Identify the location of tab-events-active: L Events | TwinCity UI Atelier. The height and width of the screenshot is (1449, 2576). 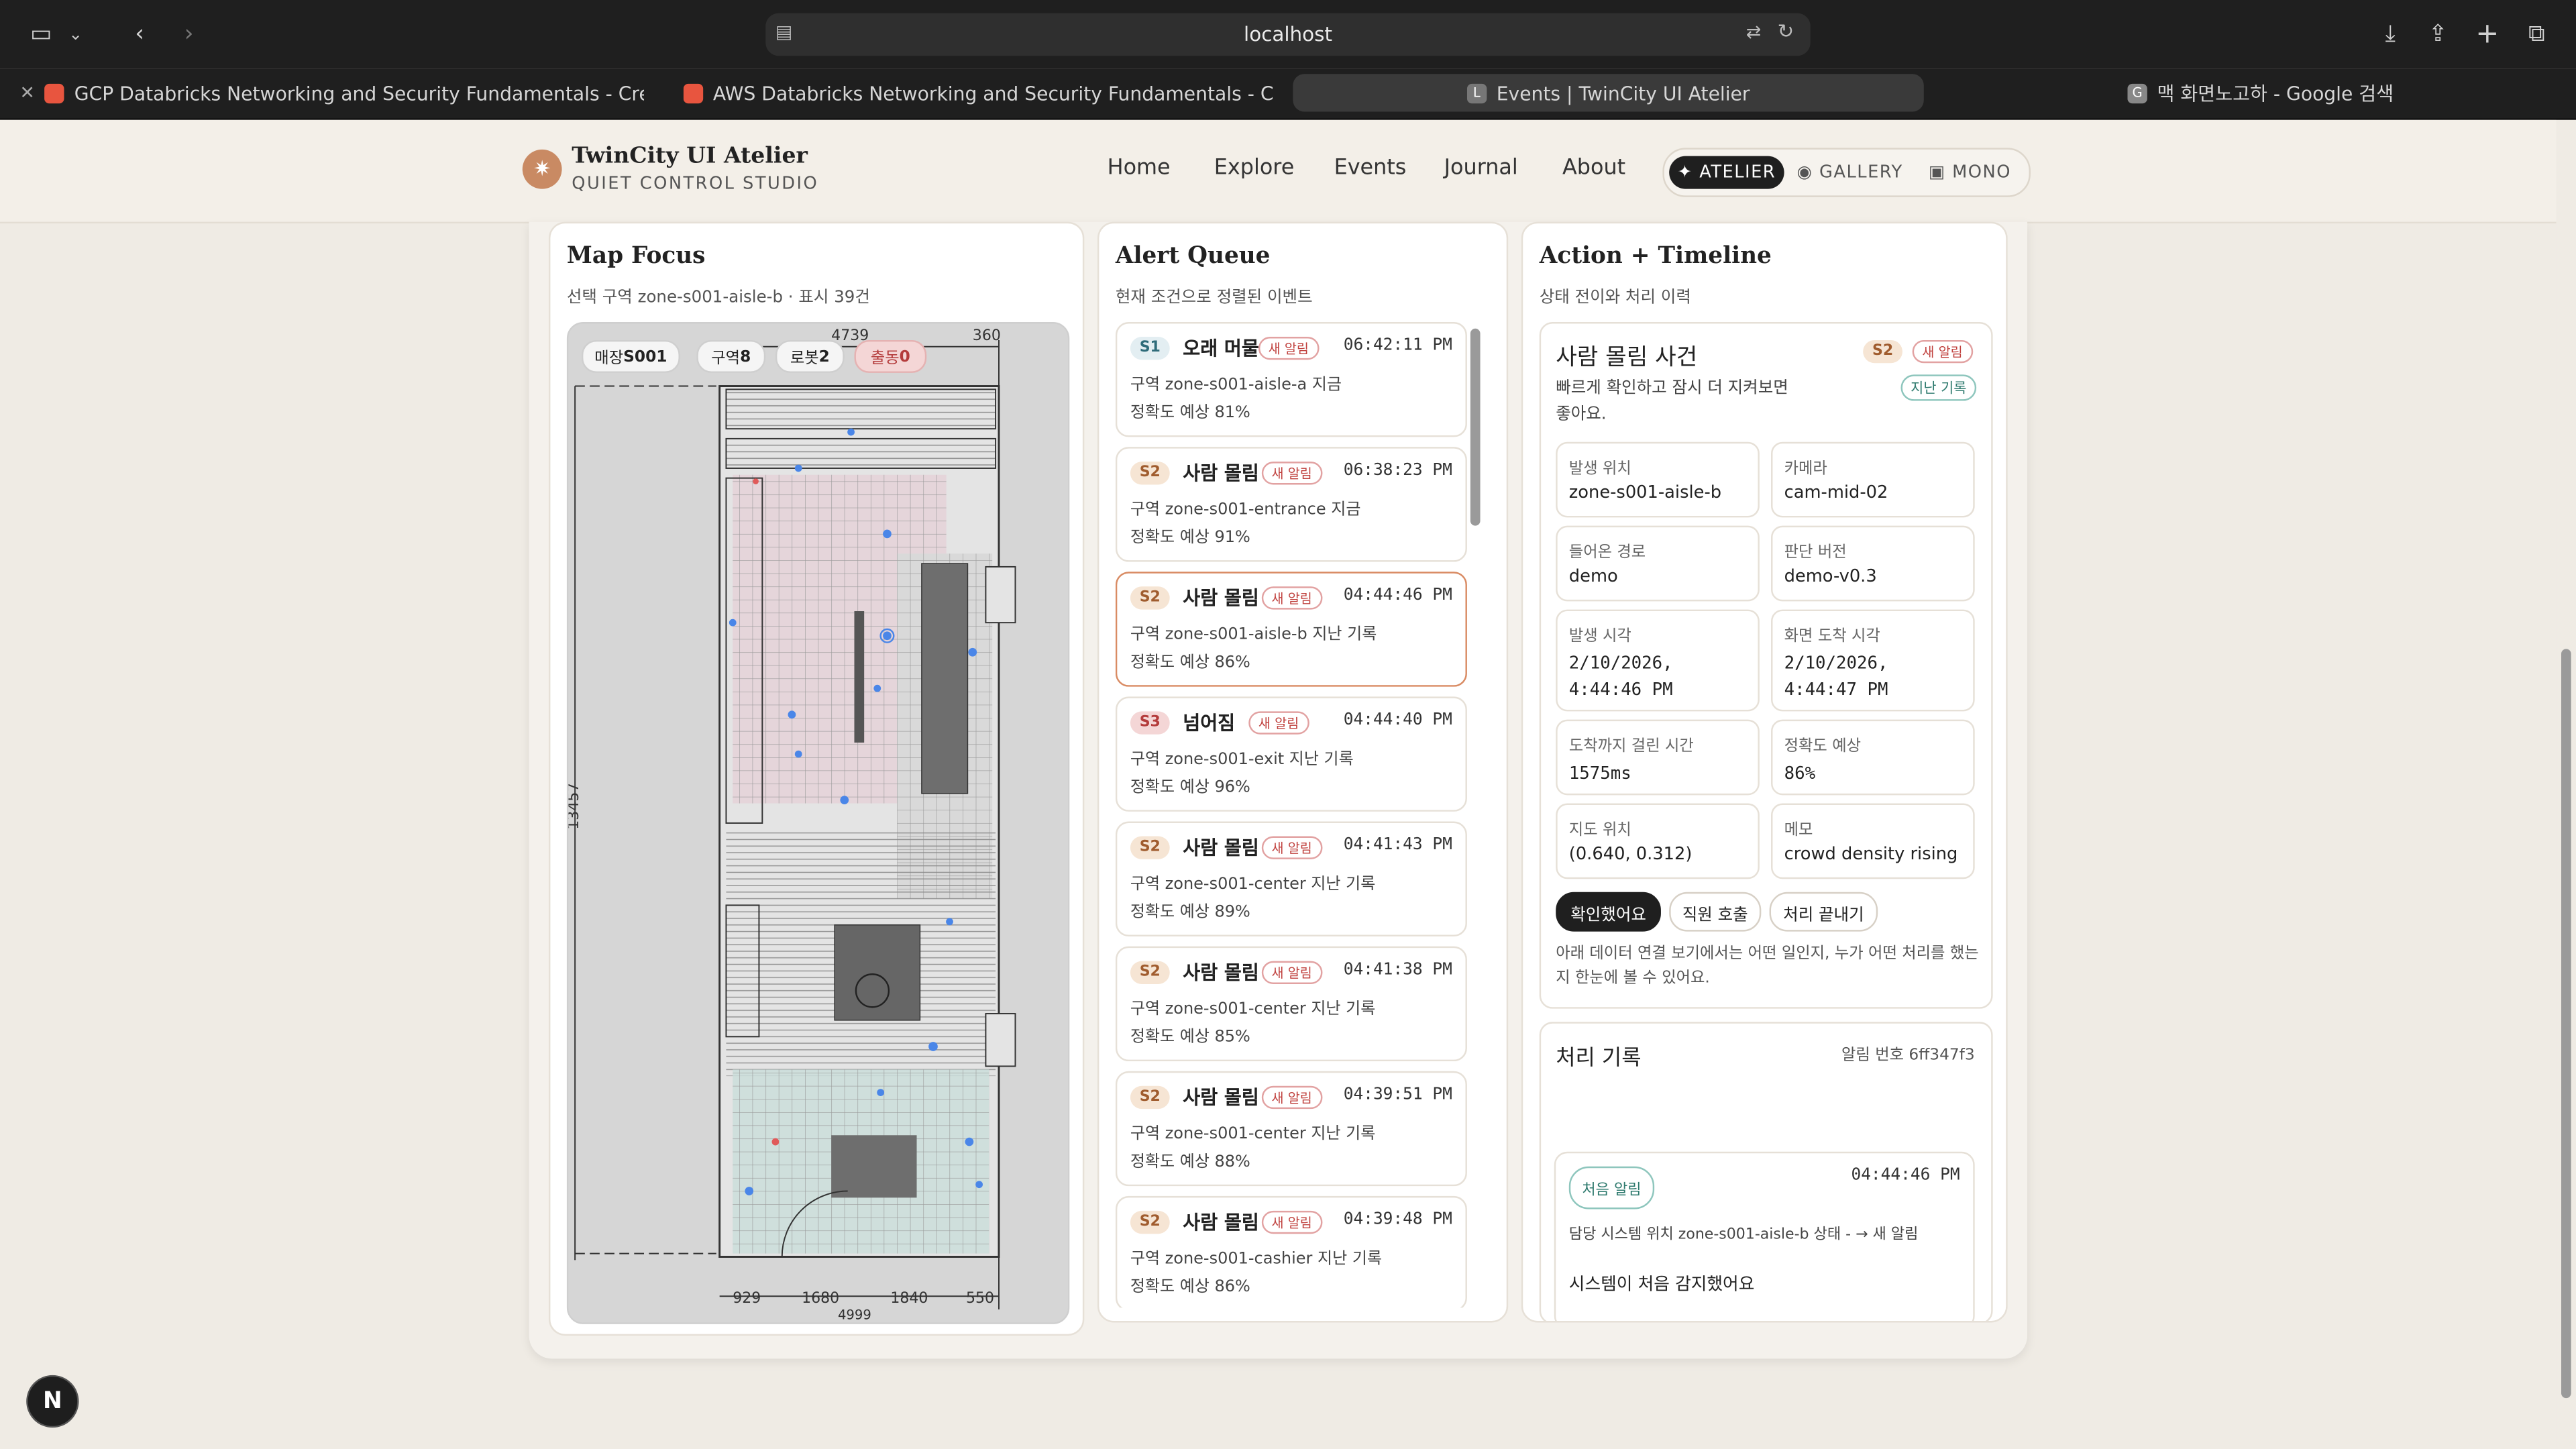
(1608, 93).